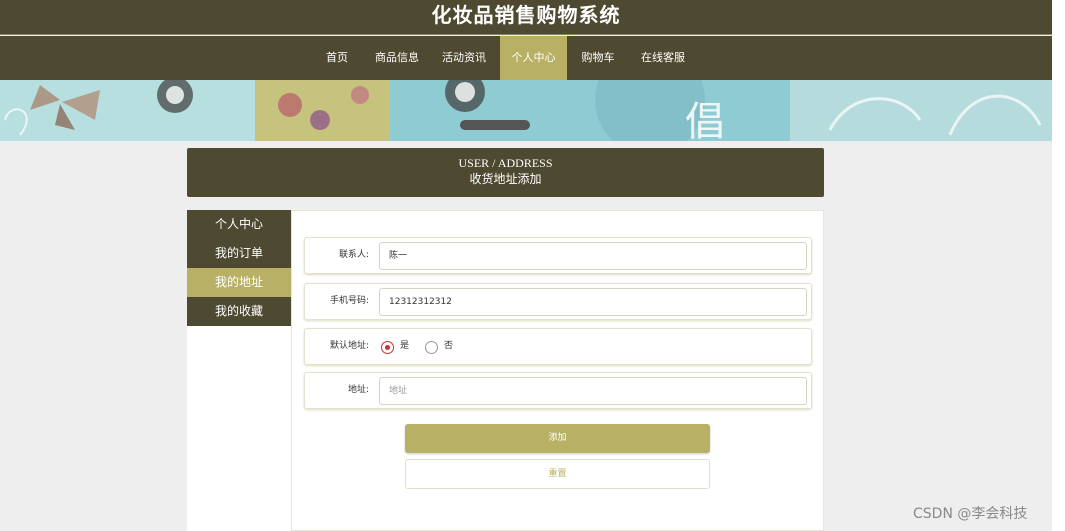  I want to click on phone-input: 12312312312, so click(593, 302).